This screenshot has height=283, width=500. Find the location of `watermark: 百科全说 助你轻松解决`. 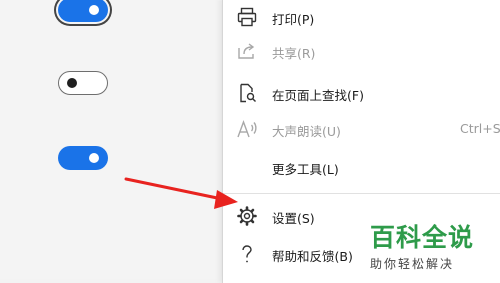

watermark: 百科全说 助你轻松解决 is located at coordinates (435, 245).